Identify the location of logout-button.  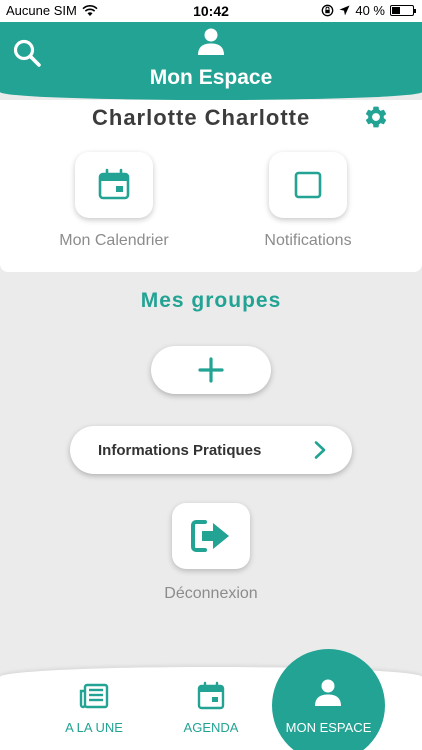
(211, 536).